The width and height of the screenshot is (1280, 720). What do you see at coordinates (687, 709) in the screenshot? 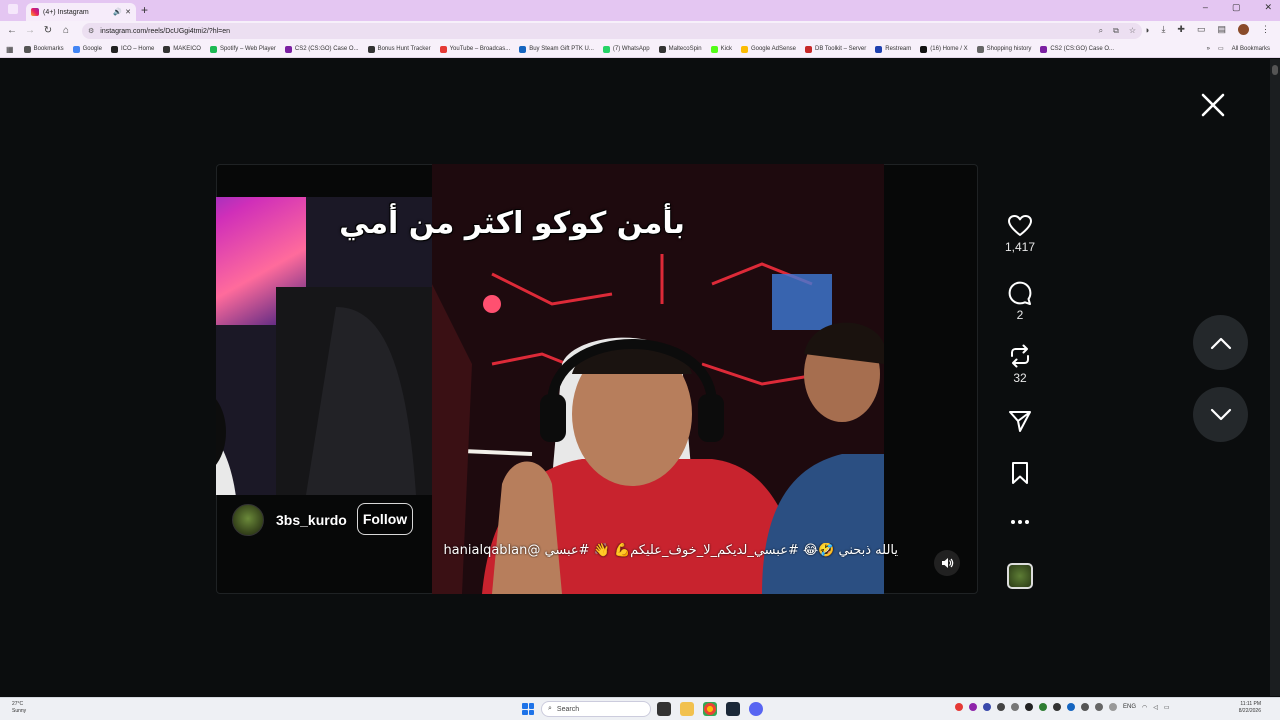
I see `file-explorer-icon` at bounding box center [687, 709].